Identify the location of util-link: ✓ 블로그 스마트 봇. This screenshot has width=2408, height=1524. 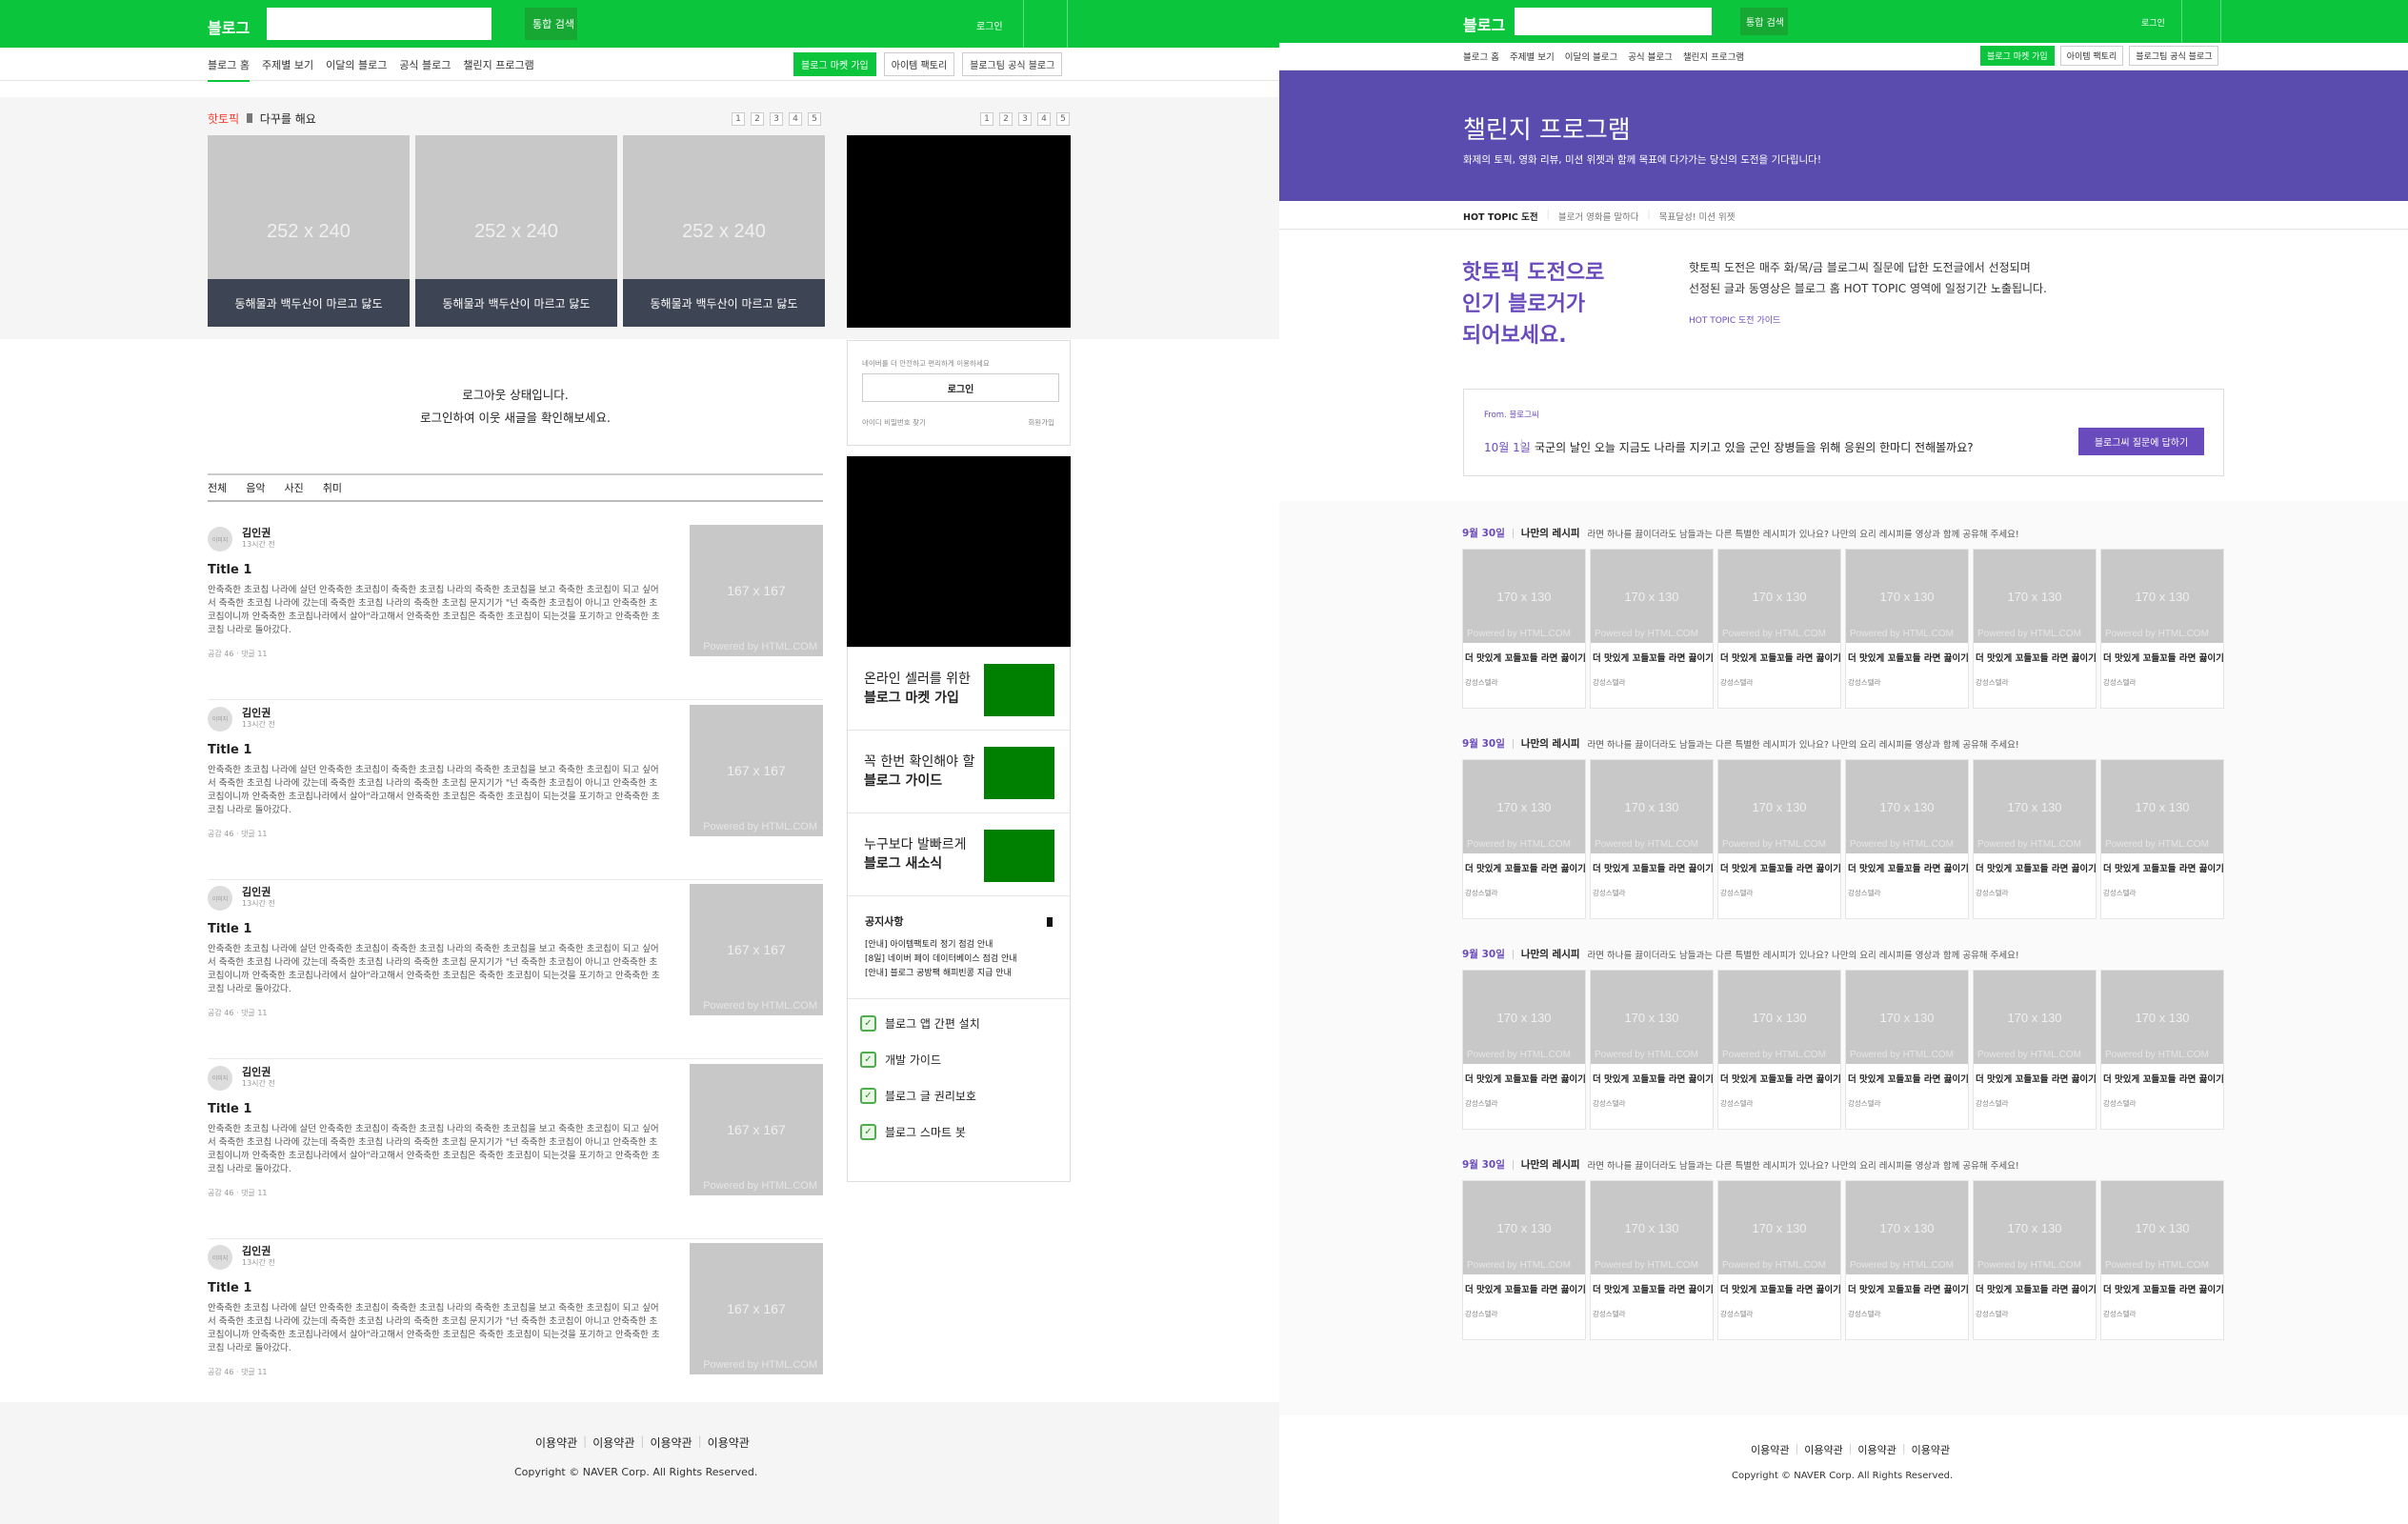
(913, 1132).